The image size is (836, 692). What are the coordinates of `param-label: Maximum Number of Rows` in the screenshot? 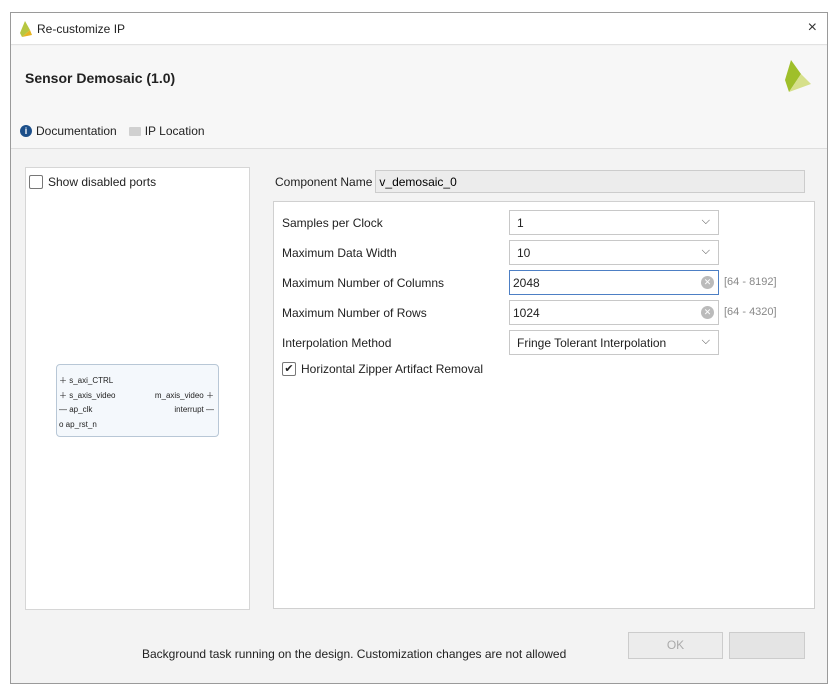 It's located at (354, 313).